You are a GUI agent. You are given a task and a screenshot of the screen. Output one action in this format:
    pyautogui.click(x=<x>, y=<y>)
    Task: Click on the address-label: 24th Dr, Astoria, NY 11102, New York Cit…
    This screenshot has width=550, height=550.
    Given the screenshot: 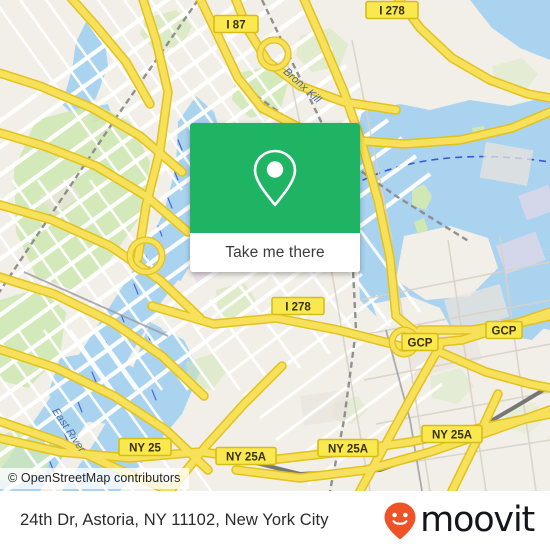 What is the action you would take?
    pyautogui.click(x=174, y=520)
    